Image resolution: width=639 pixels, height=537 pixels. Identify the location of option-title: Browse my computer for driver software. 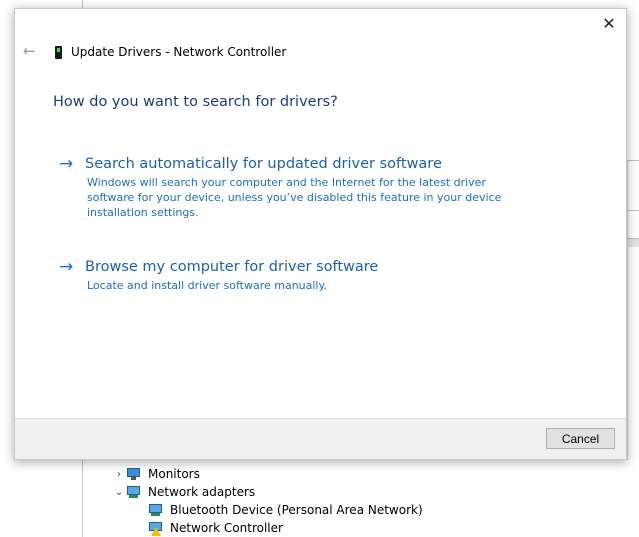
(231, 267).